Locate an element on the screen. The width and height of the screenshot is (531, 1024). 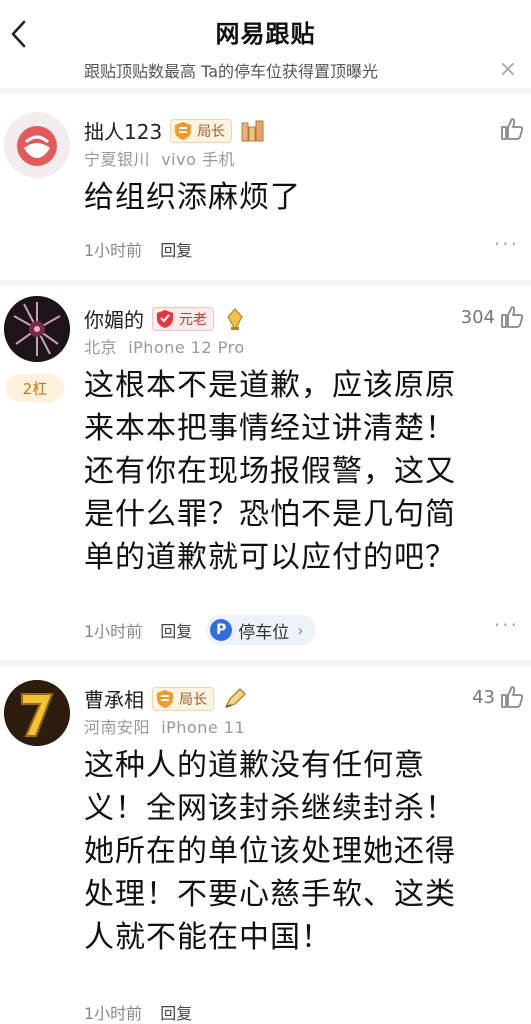
comment-line: 这种人的道歉没有任何意 is located at coordinates (254, 765).